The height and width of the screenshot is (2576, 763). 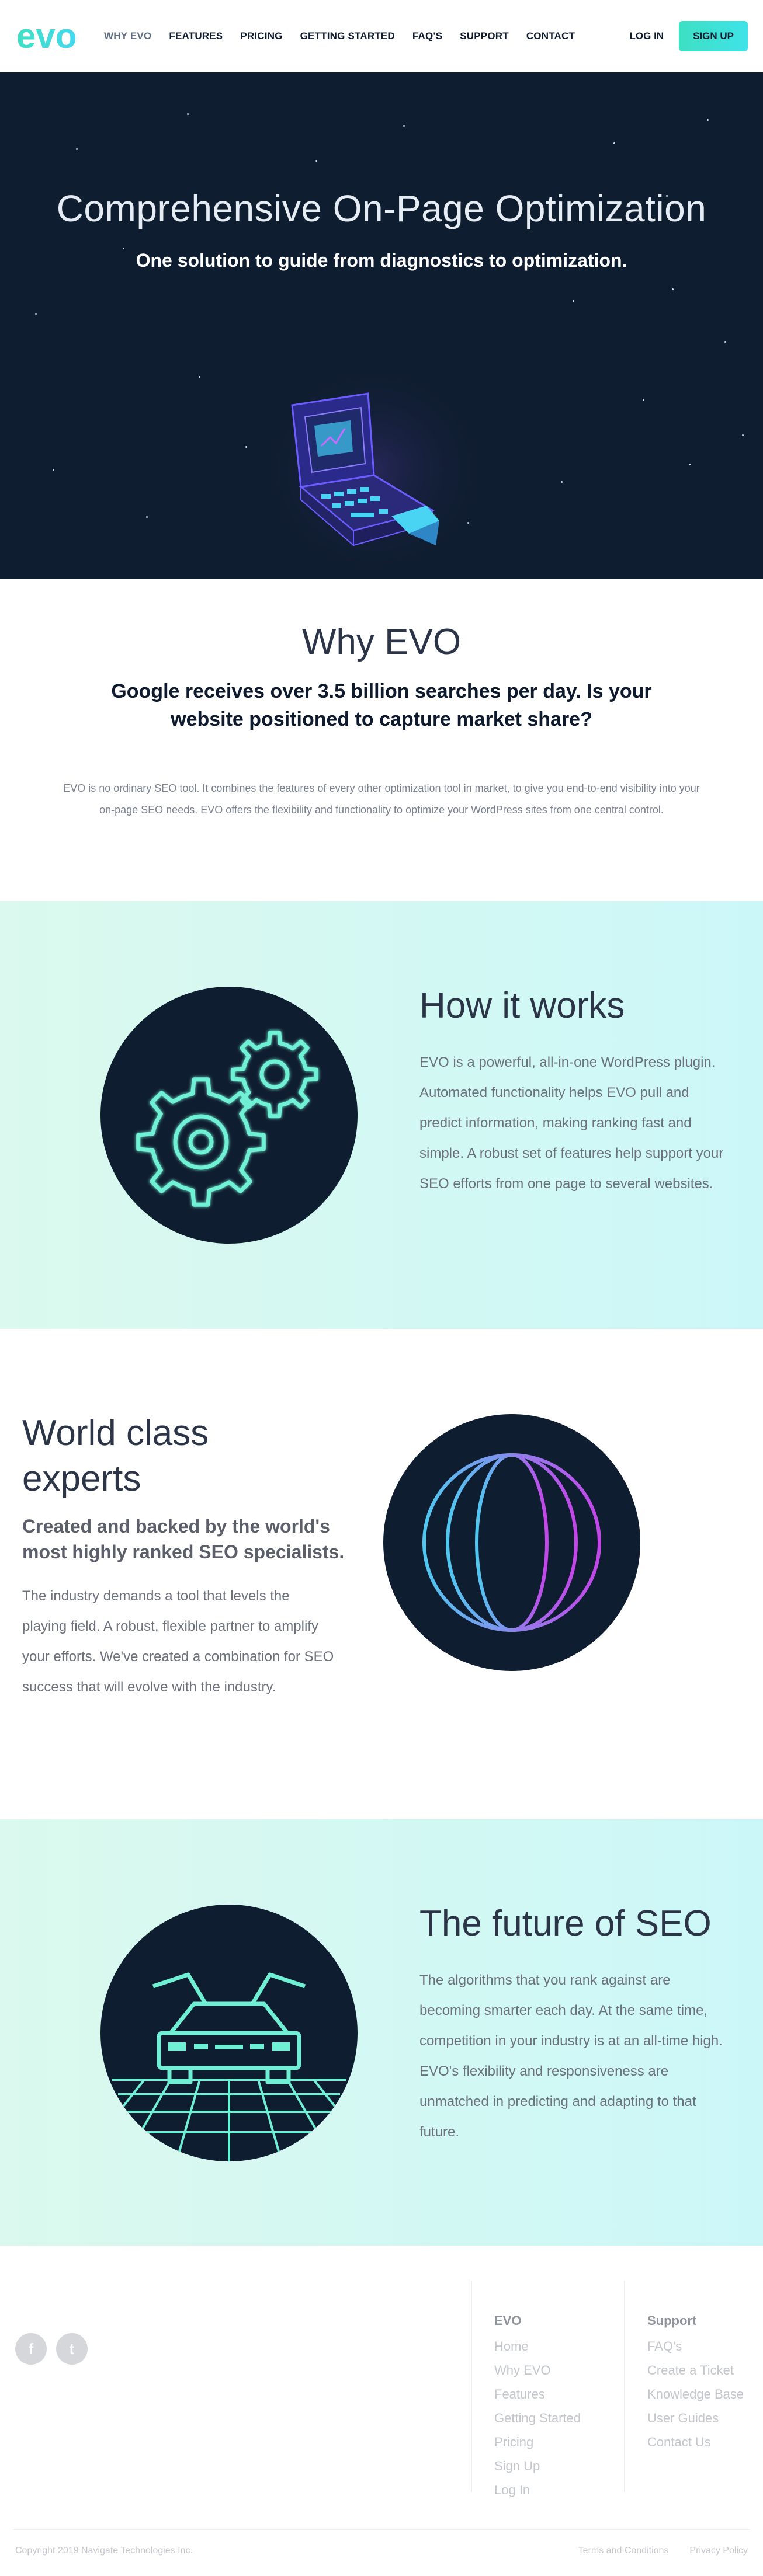 I want to click on signup-button: SIGN UP, so click(x=713, y=36).